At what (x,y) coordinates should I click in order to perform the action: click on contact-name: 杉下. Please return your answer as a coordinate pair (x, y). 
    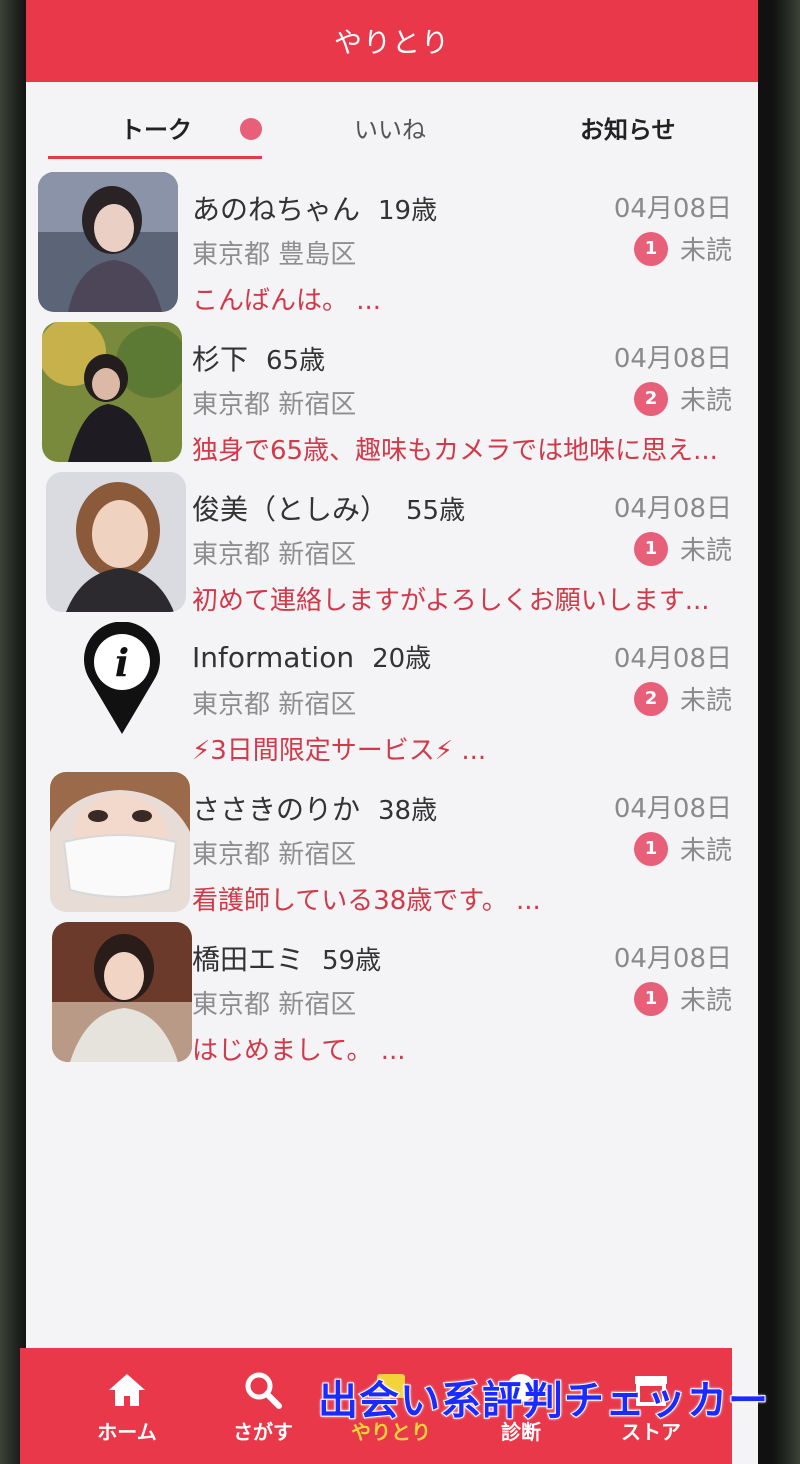
    Looking at the image, I should click on (220, 359).